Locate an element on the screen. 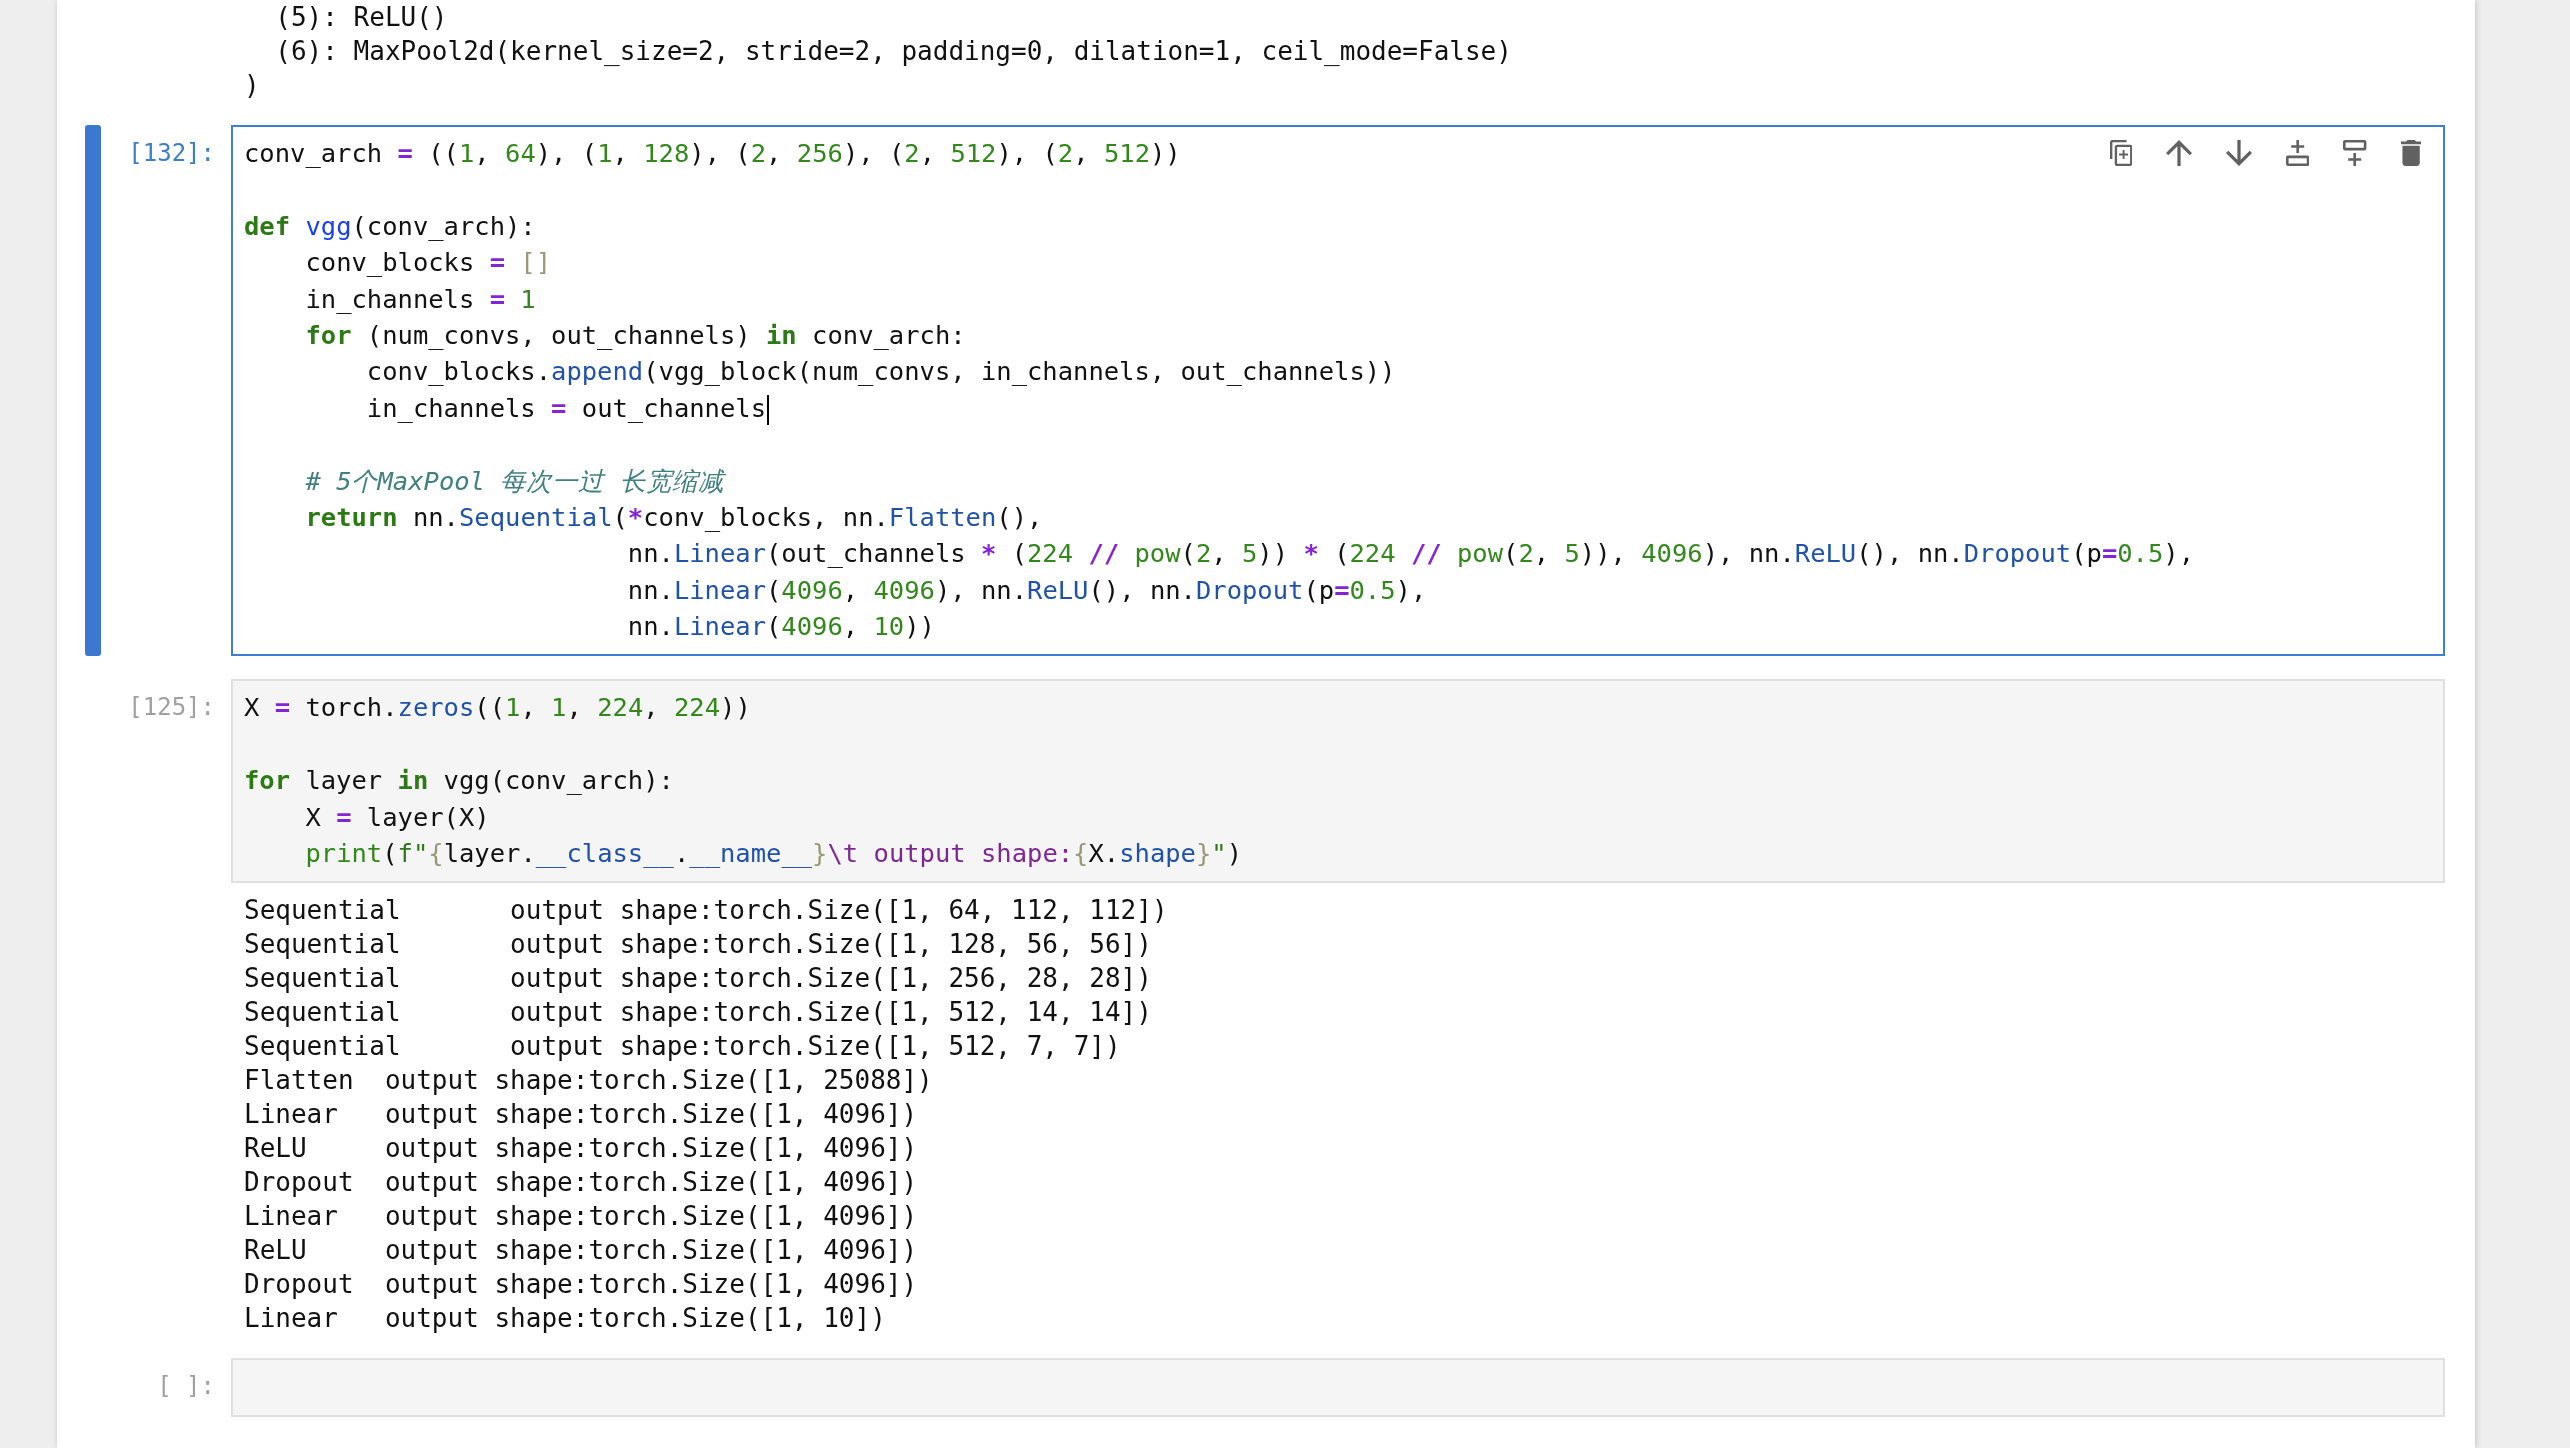 The height and width of the screenshot is (1448, 2570). code-line: for (num_convs, out_channels) in conv_arch: is located at coordinates (635, 334).